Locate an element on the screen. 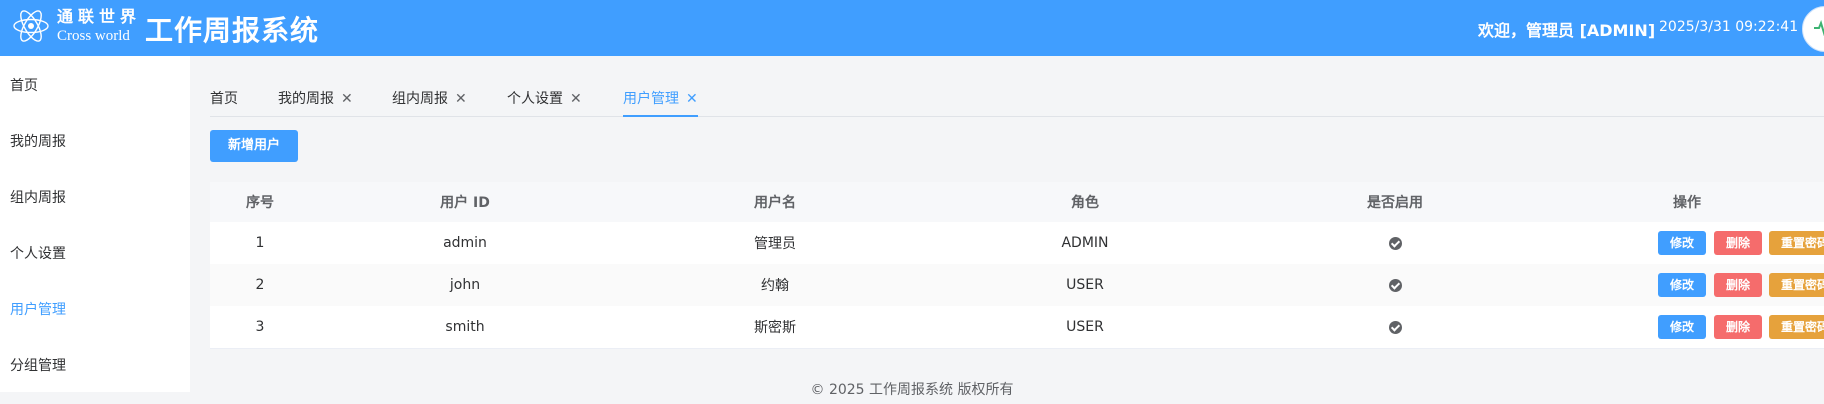  active-tab-indicator is located at coordinates (660, 116).